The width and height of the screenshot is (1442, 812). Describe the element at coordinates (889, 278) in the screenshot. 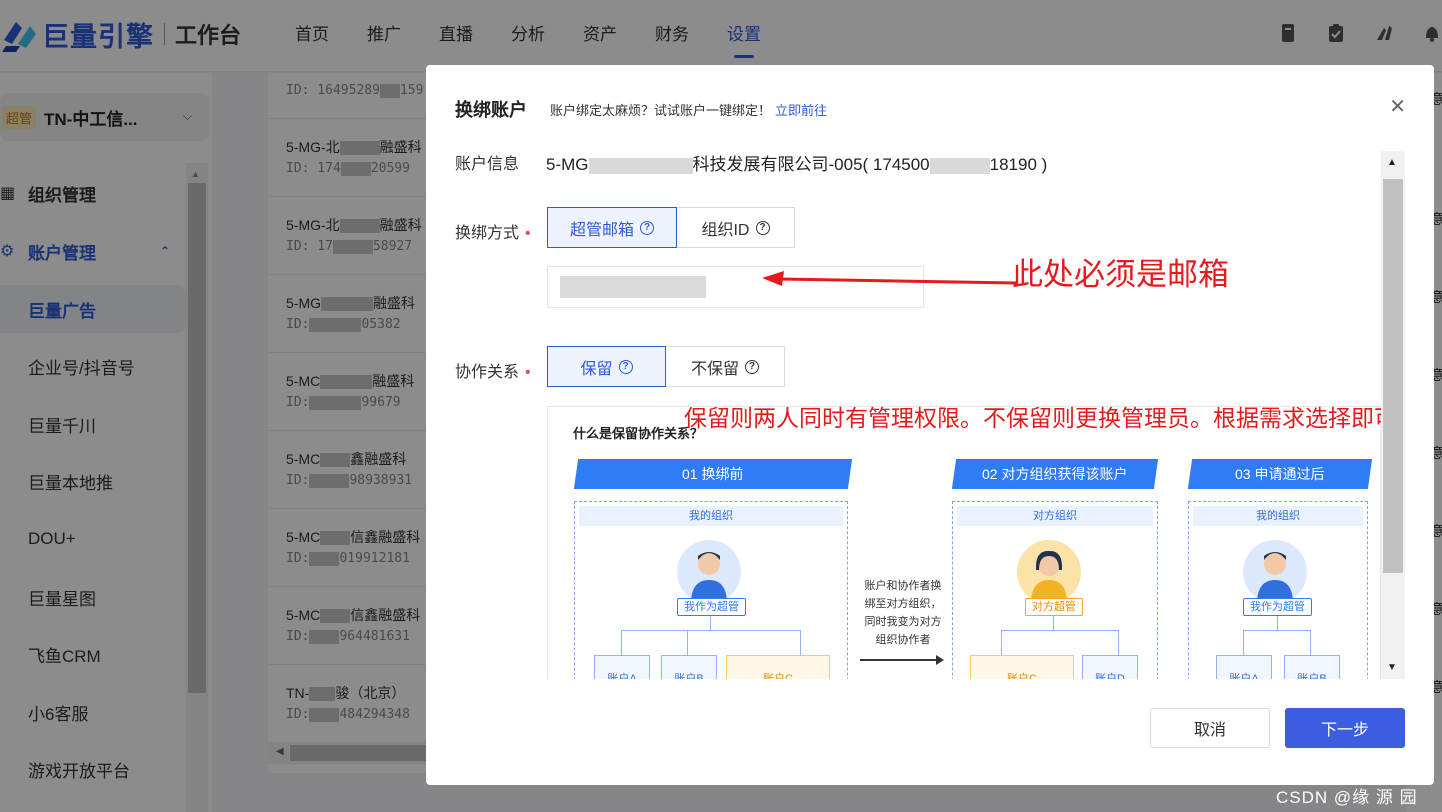

I see `annotation-arrow` at that location.